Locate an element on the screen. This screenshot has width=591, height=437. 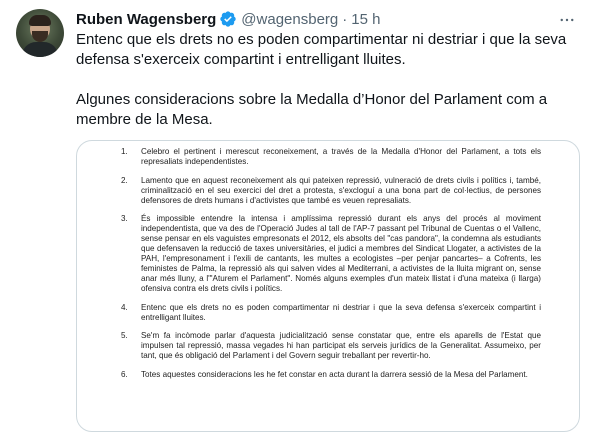
document-item-number: 3. is located at coordinates (124, 219).